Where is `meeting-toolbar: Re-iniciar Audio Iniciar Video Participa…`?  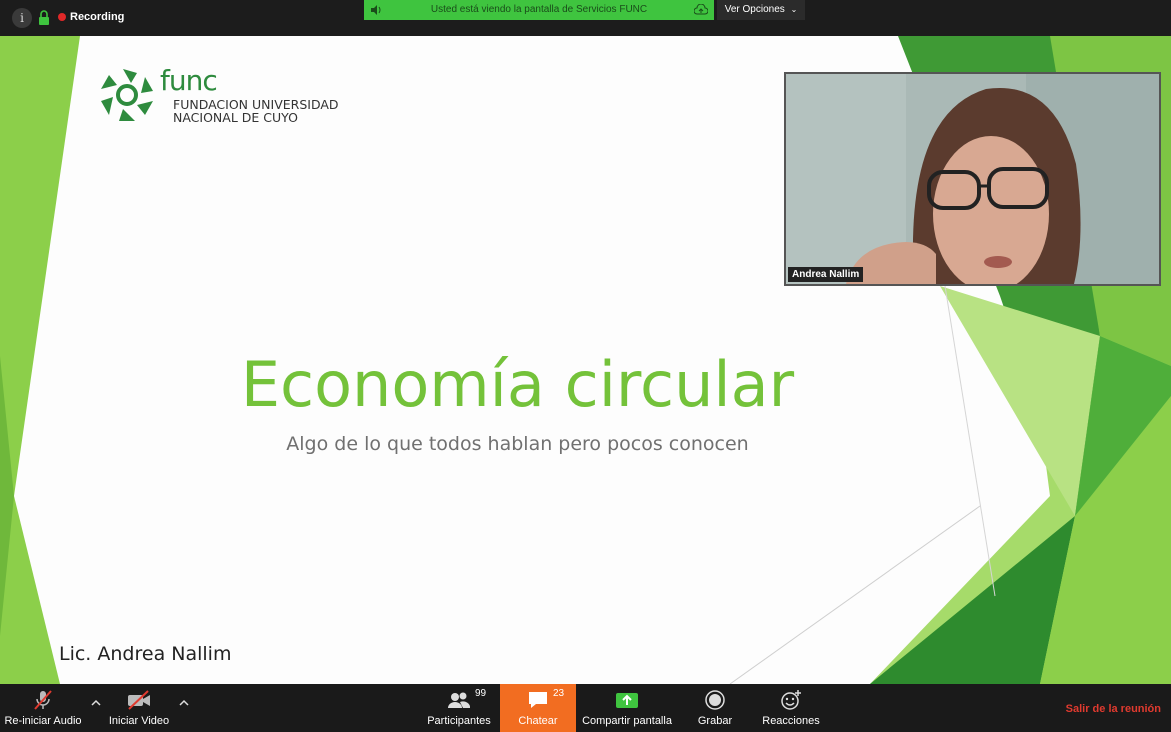 meeting-toolbar: Re-iniciar Audio Iniciar Video Participa… is located at coordinates (585, 708).